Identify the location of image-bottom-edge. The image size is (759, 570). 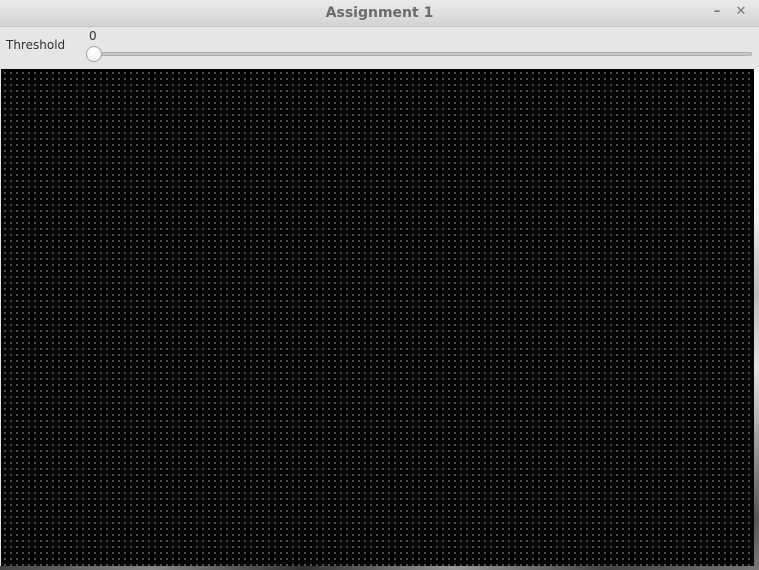
(379, 568).